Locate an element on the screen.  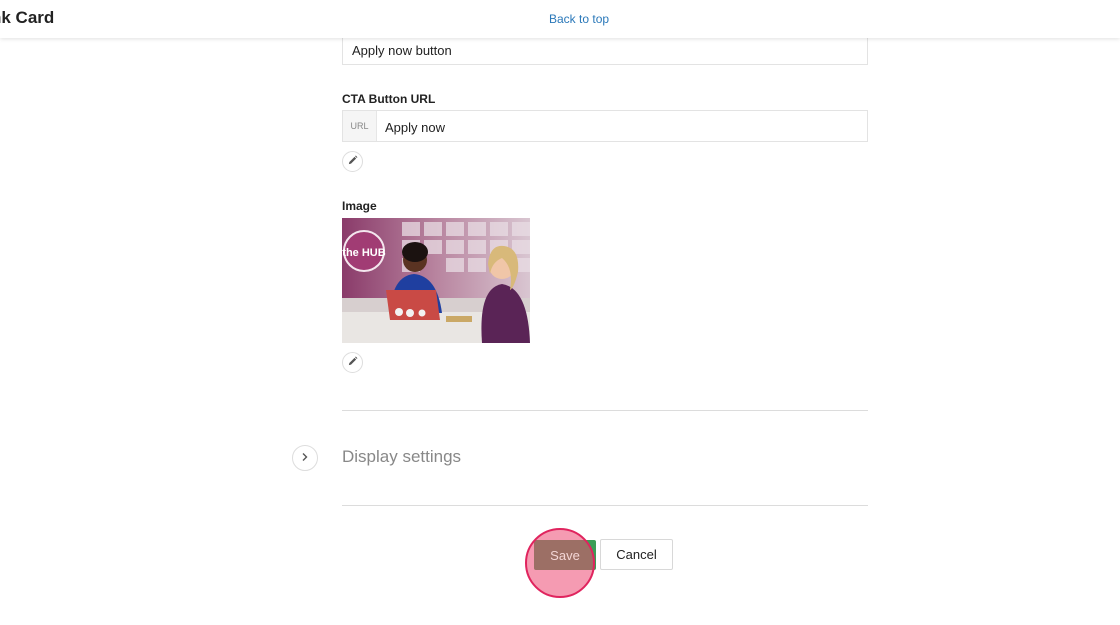
cta-button-text-value: Apply now button is located at coordinates (402, 50).